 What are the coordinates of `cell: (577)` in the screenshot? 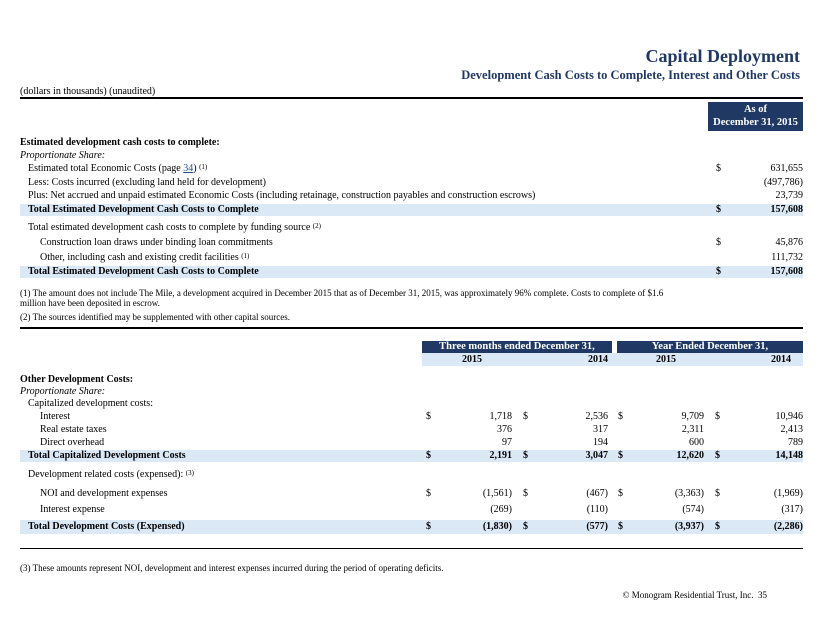 It's located at (597, 526).